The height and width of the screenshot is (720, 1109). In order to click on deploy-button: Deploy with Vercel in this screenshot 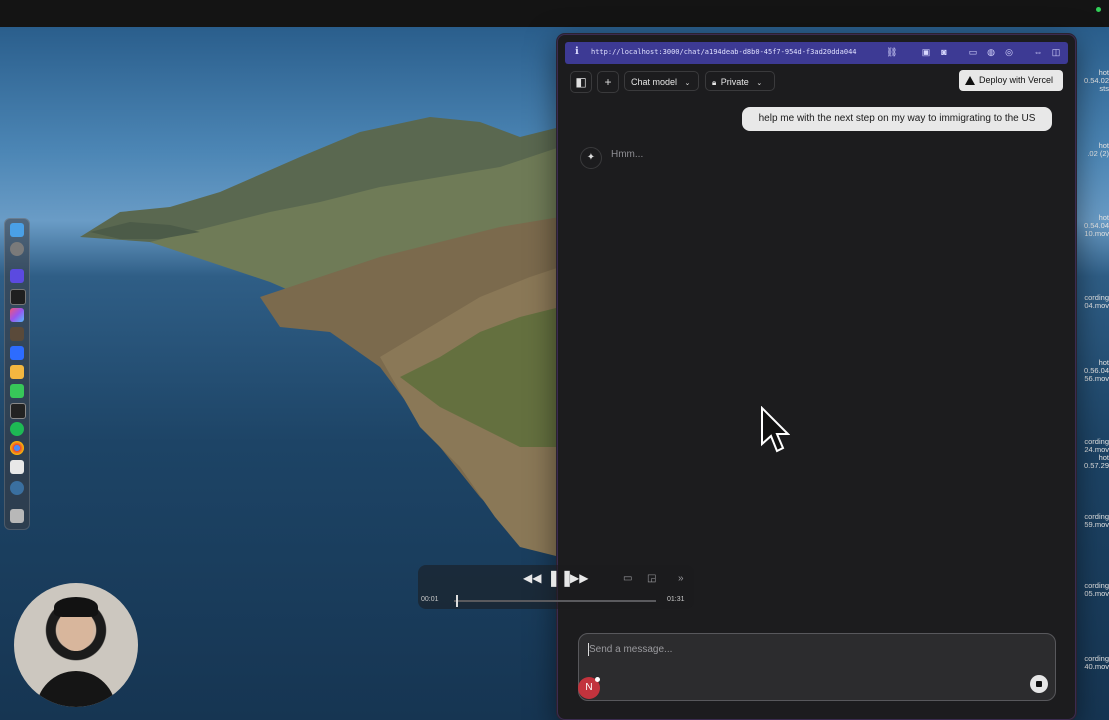, I will do `click(1011, 80)`.